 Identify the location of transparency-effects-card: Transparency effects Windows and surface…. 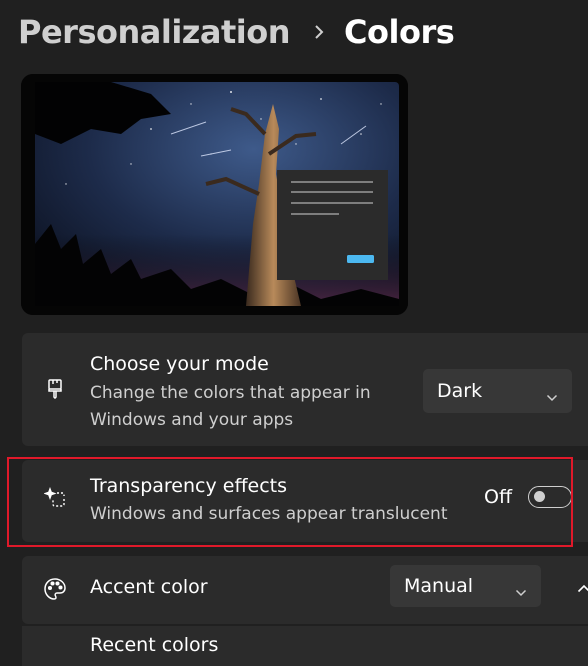
(305, 501).